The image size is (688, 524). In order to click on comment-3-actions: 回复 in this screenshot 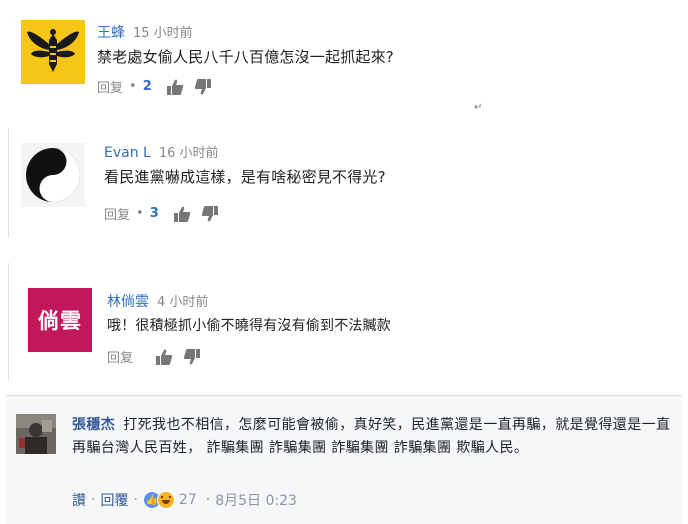, I will do `click(159, 356)`.